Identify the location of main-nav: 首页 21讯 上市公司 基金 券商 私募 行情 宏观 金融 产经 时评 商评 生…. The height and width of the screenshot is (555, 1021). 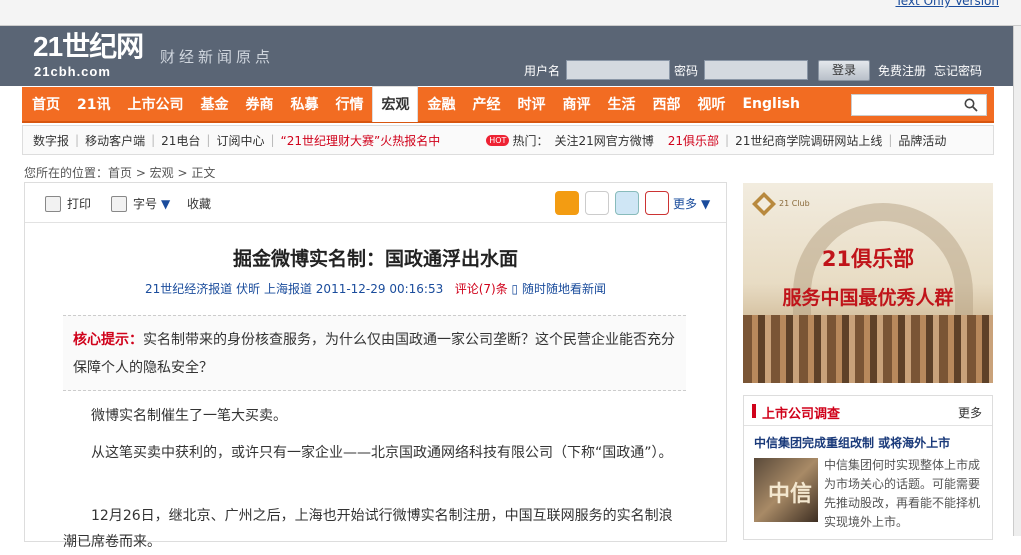
(508, 104).